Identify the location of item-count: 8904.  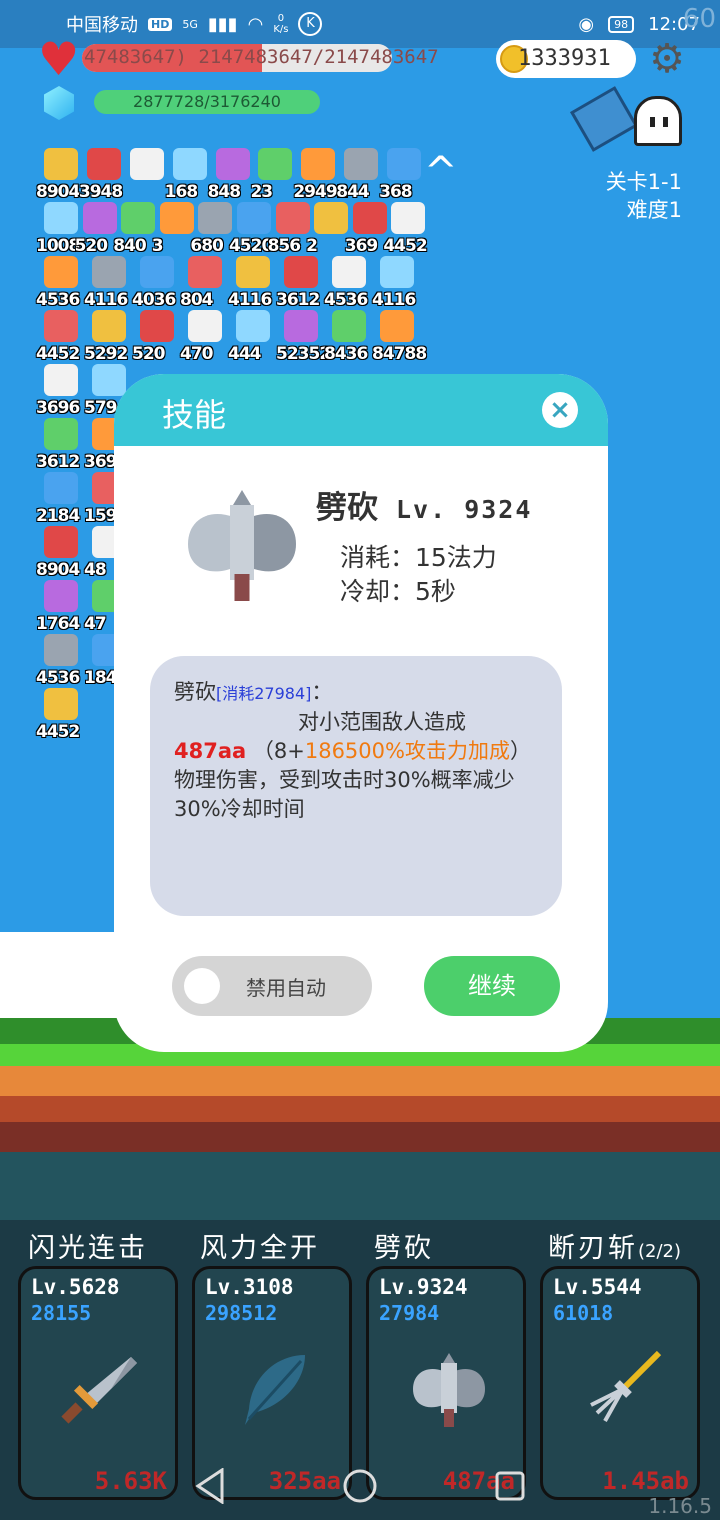
(58, 570).